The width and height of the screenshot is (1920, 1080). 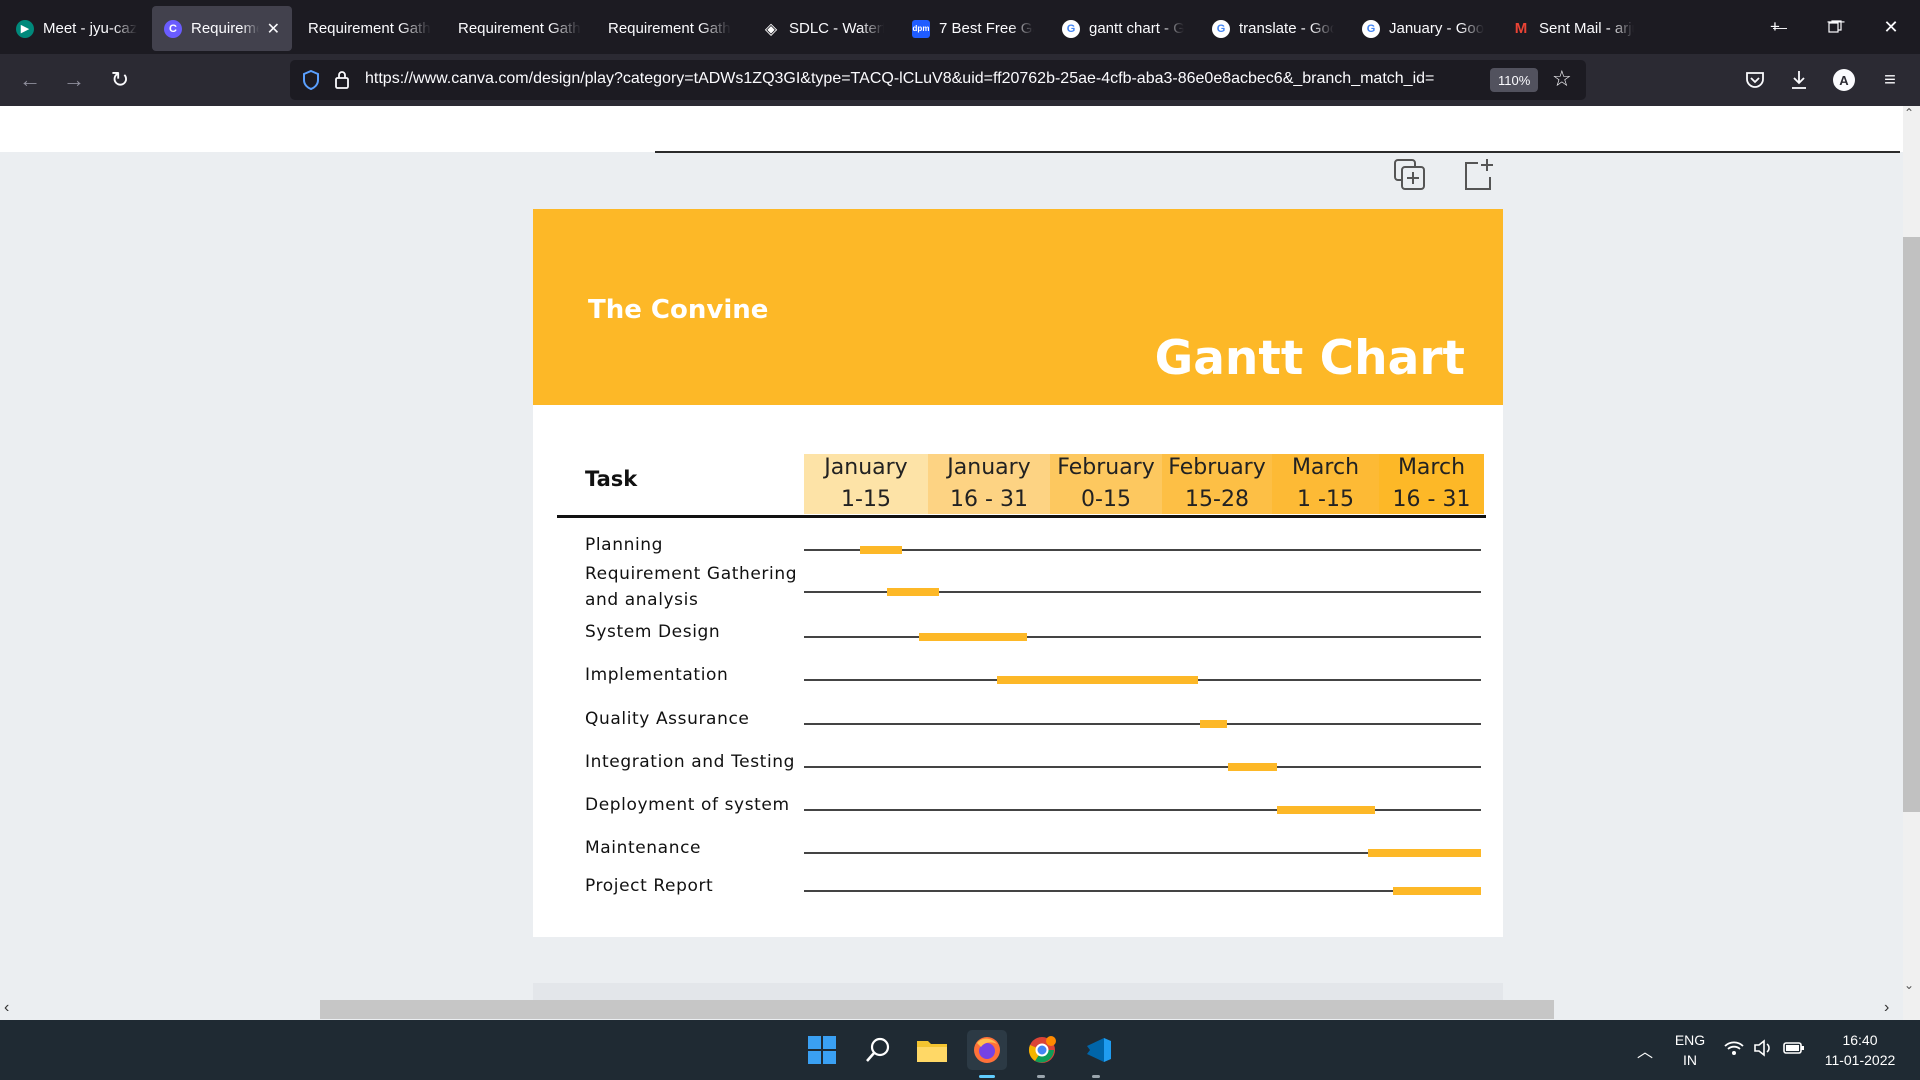 What do you see at coordinates (624, 545) in the screenshot?
I see `task-label: Planning` at bounding box center [624, 545].